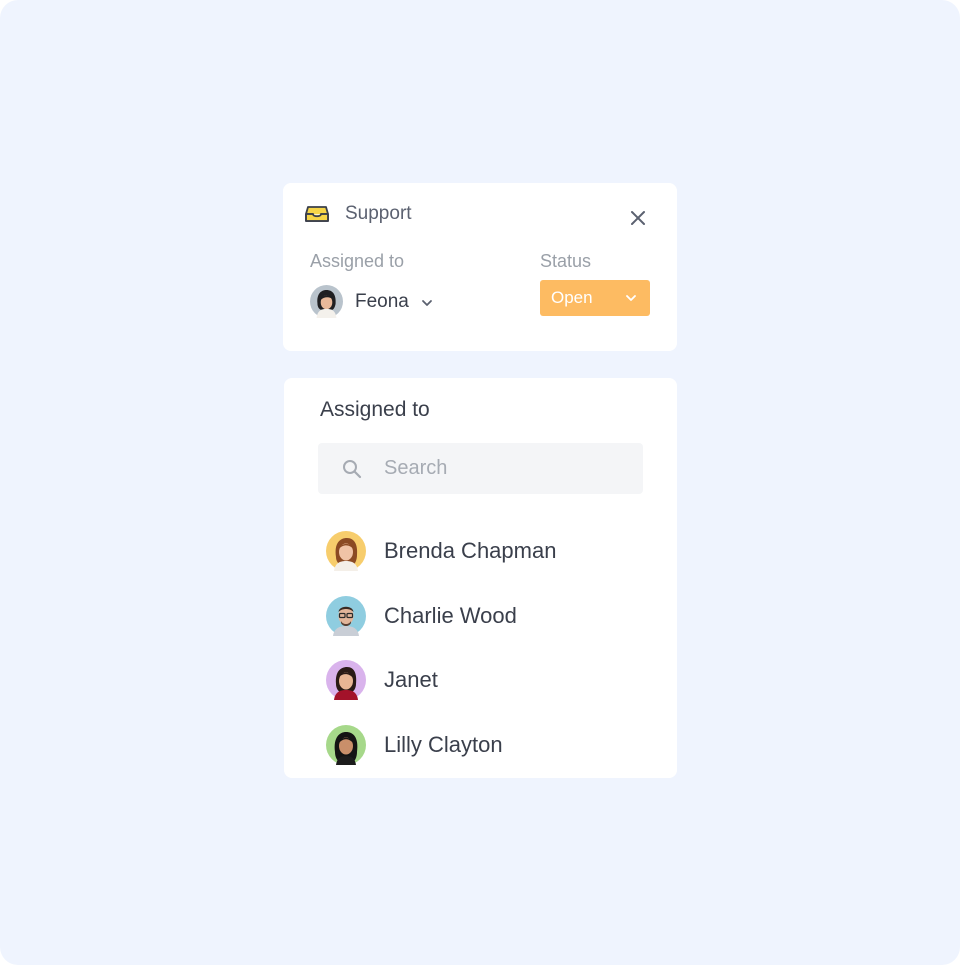 The image size is (960, 965). I want to click on ticket-title: Support, so click(378, 213).